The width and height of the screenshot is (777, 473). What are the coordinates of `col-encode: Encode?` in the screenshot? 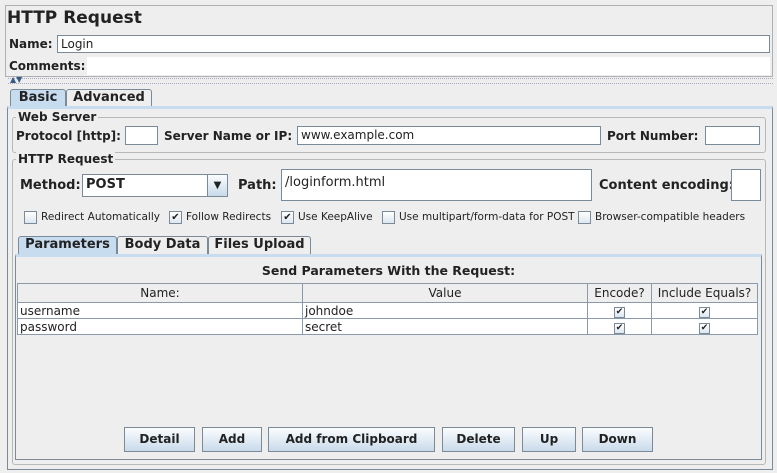 It's located at (619, 293).